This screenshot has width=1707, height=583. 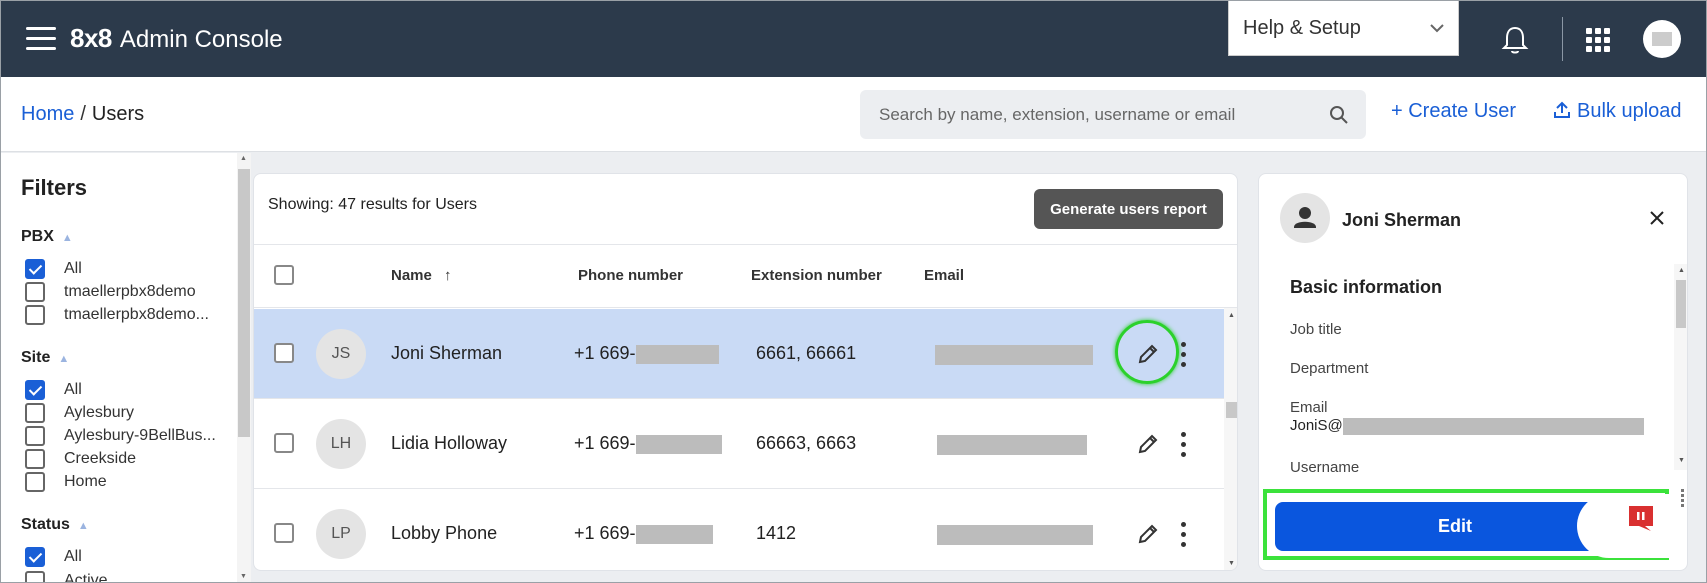 What do you see at coordinates (1325, 467) in the screenshot?
I see `username-label: Username` at bounding box center [1325, 467].